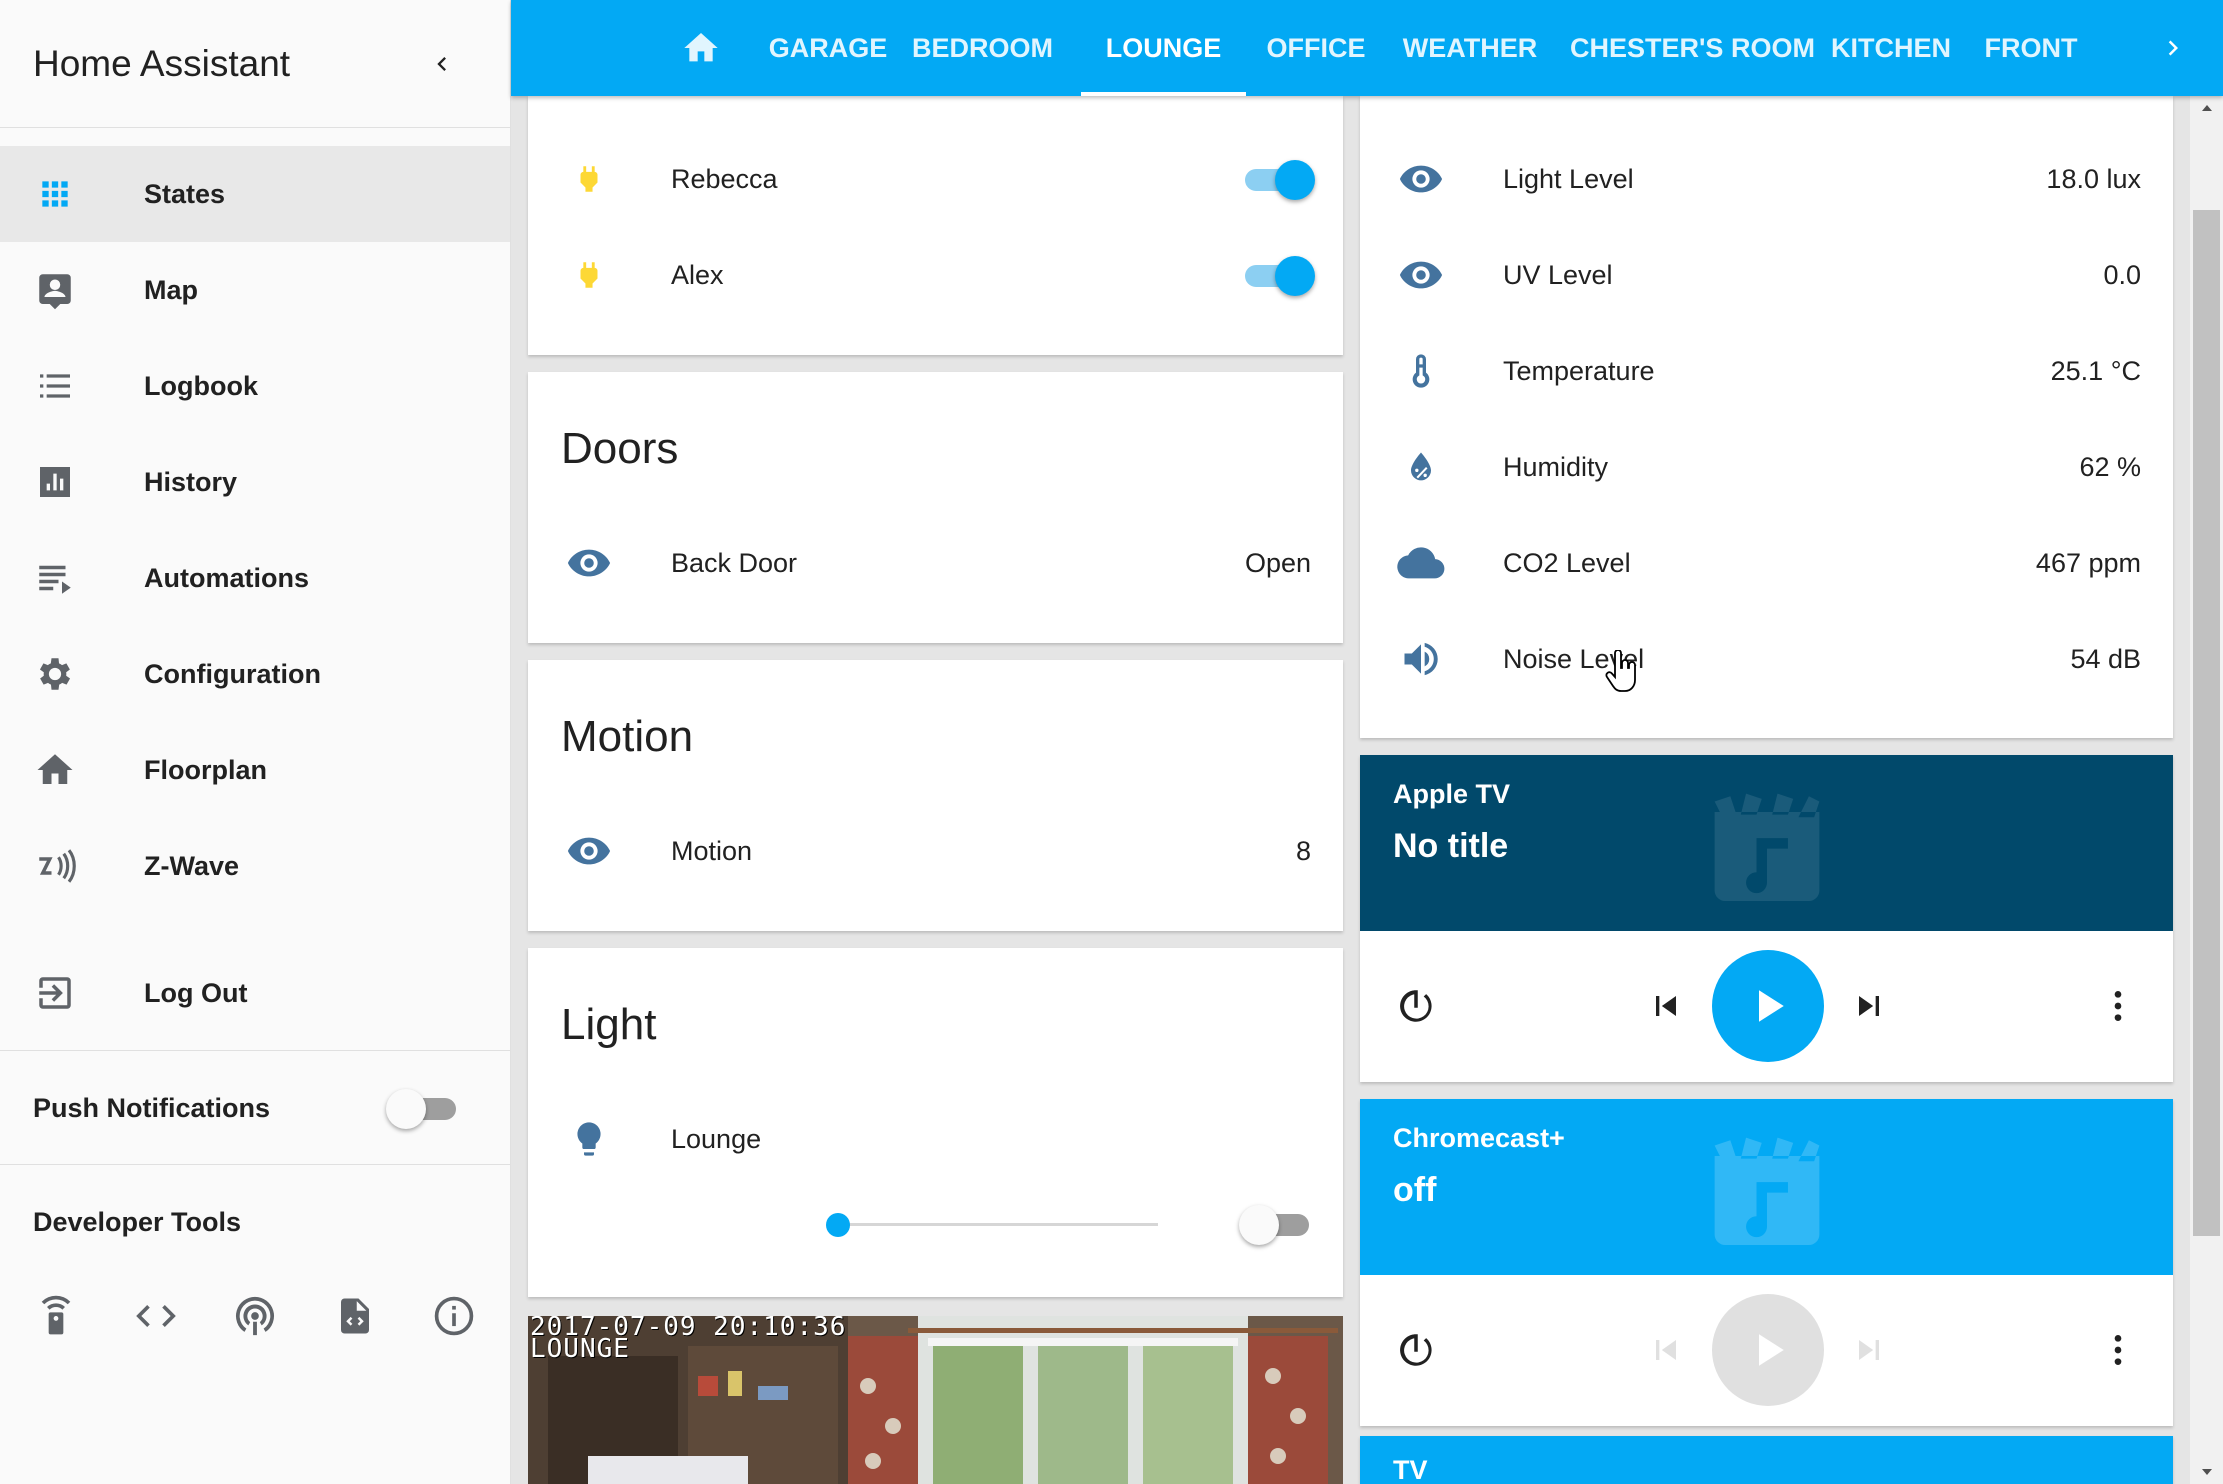 The height and width of the screenshot is (1484, 2223). I want to click on remote-icon, so click(56, 1315).